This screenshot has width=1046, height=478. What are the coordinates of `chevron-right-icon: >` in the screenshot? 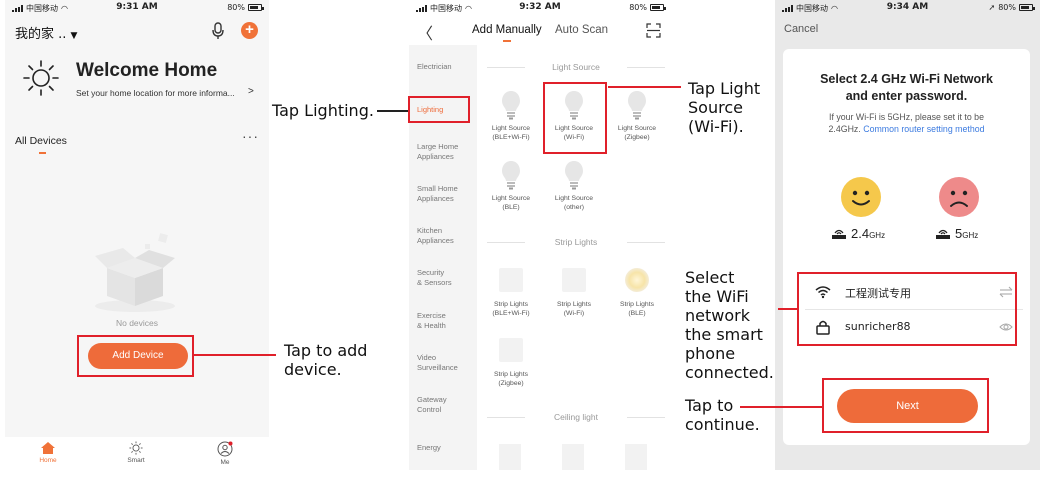 It's located at (251, 91).